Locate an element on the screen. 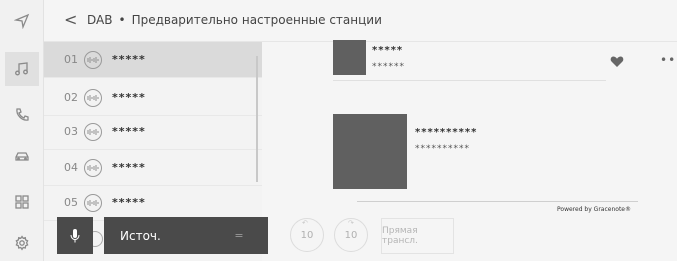 This screenshot has width=677, height=261. divider is located at coordinates (469, 80).